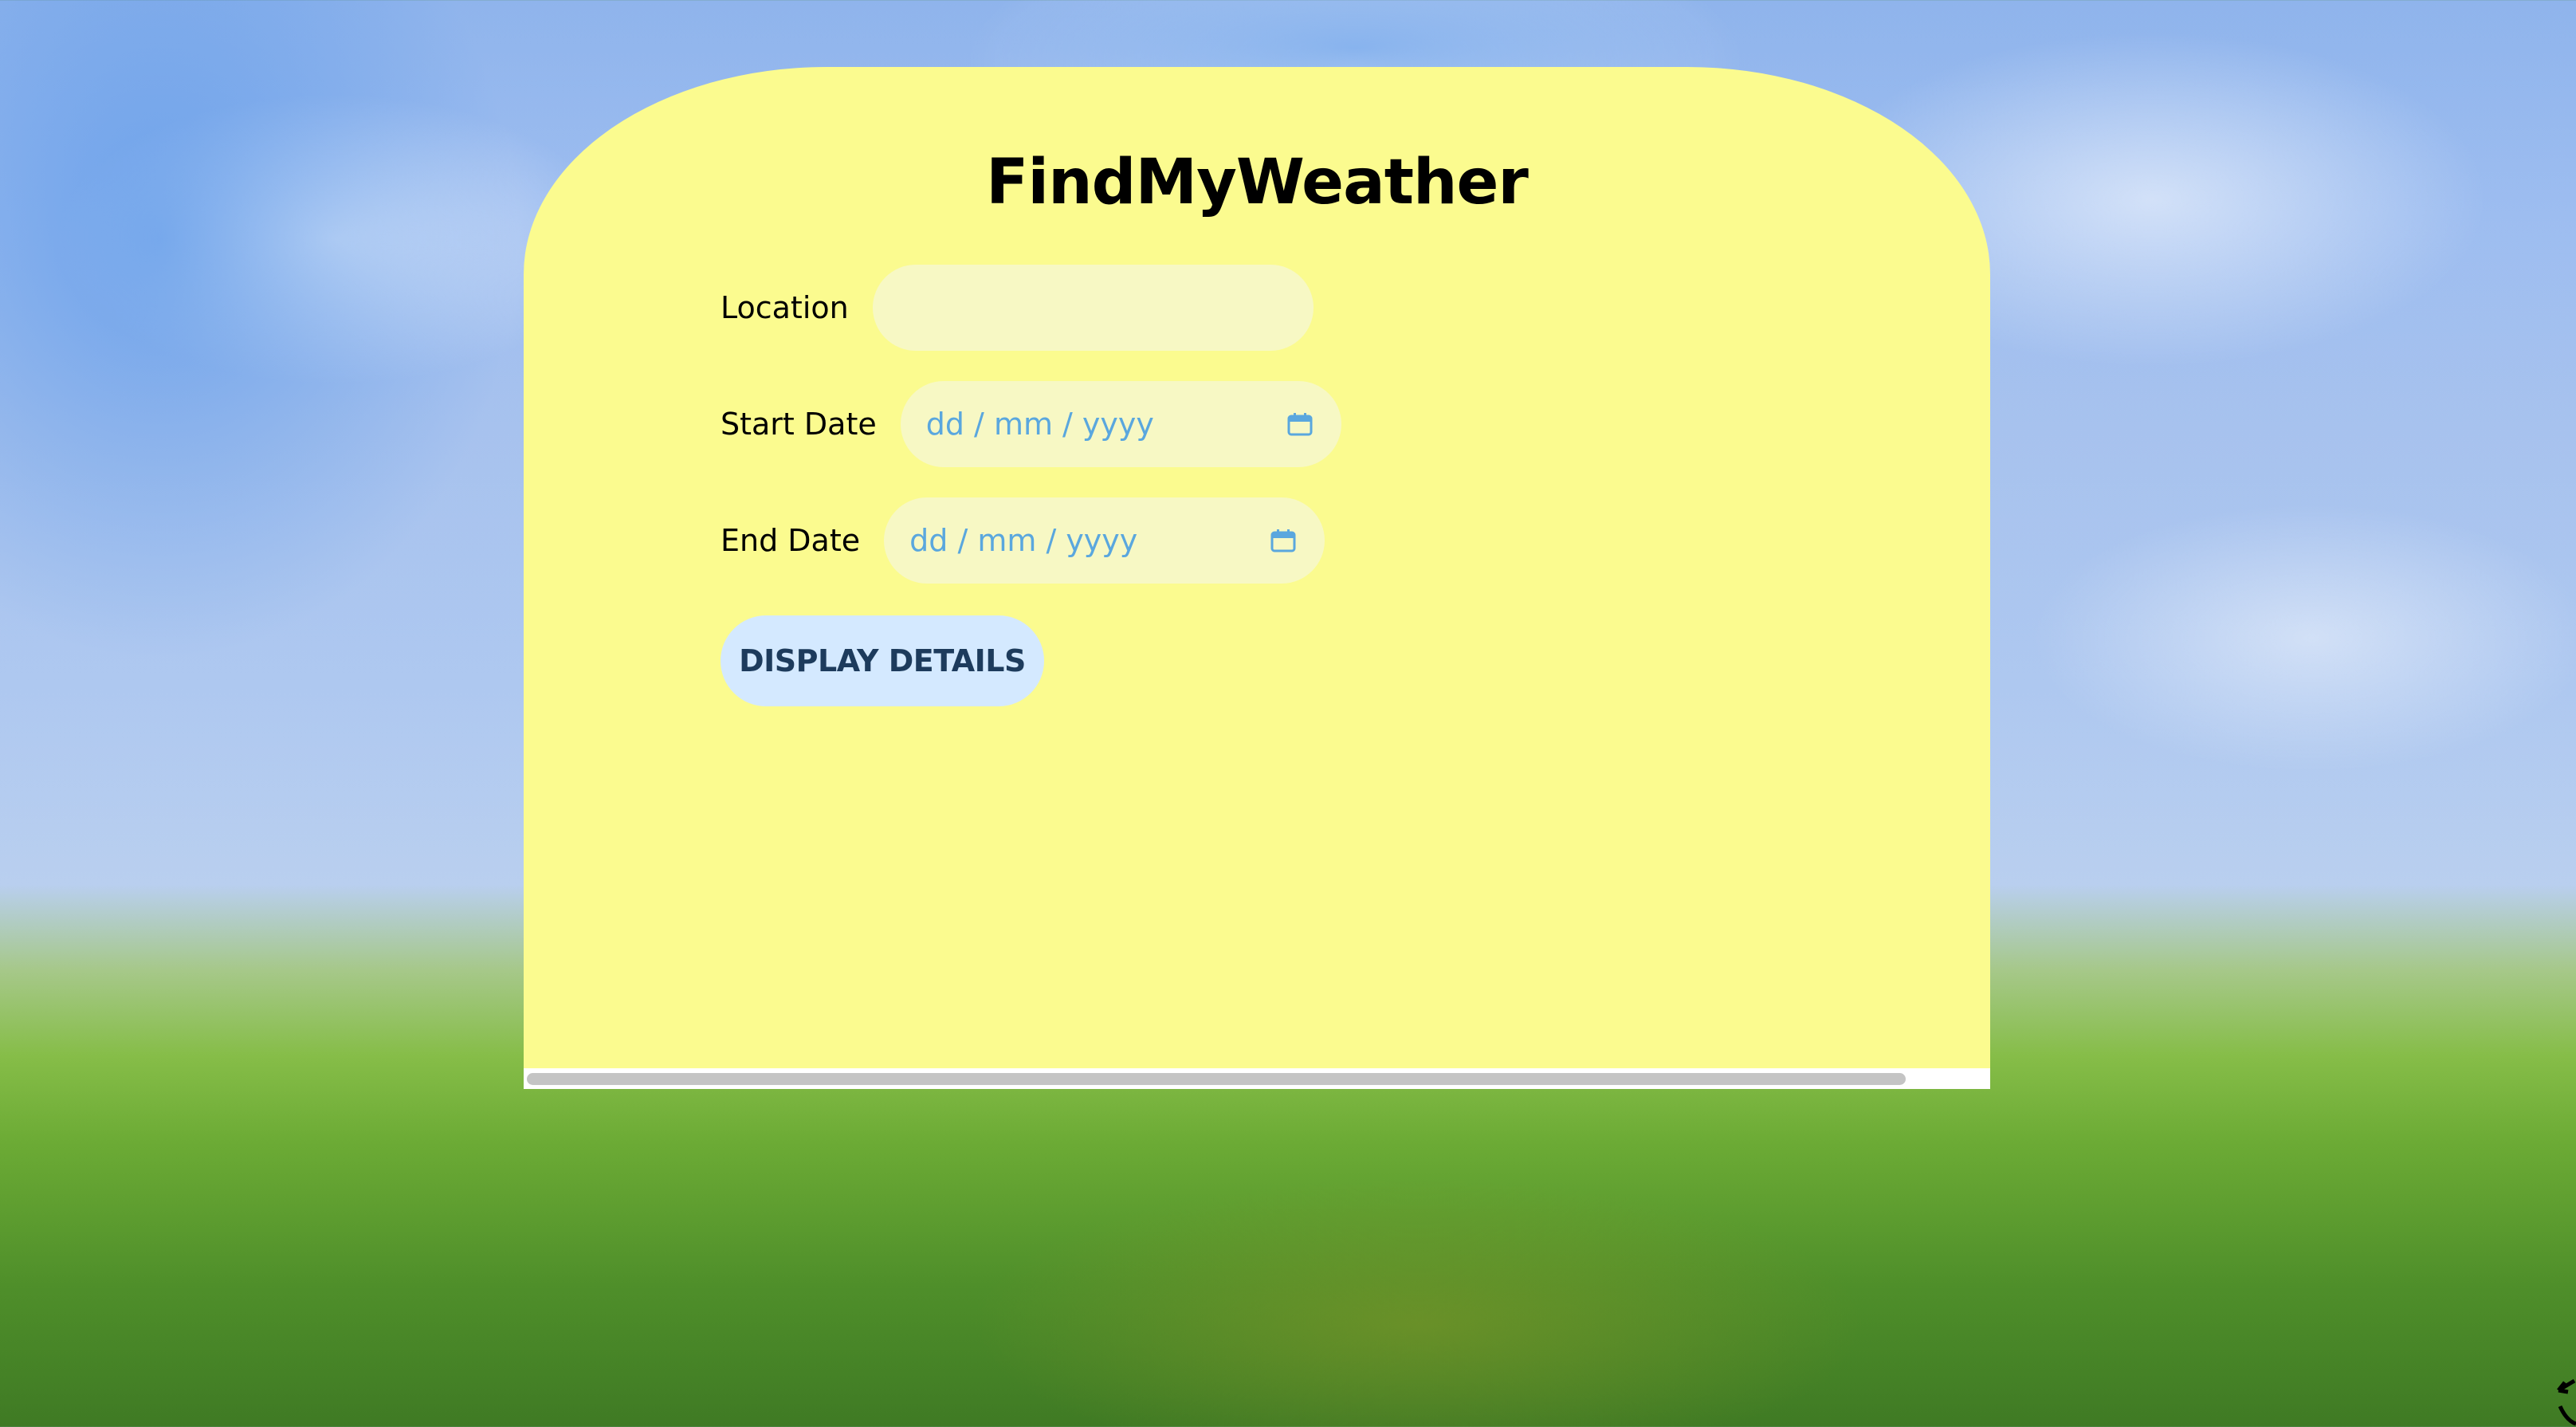  I want to click on end-date-label: End Date, so click(791, 540).